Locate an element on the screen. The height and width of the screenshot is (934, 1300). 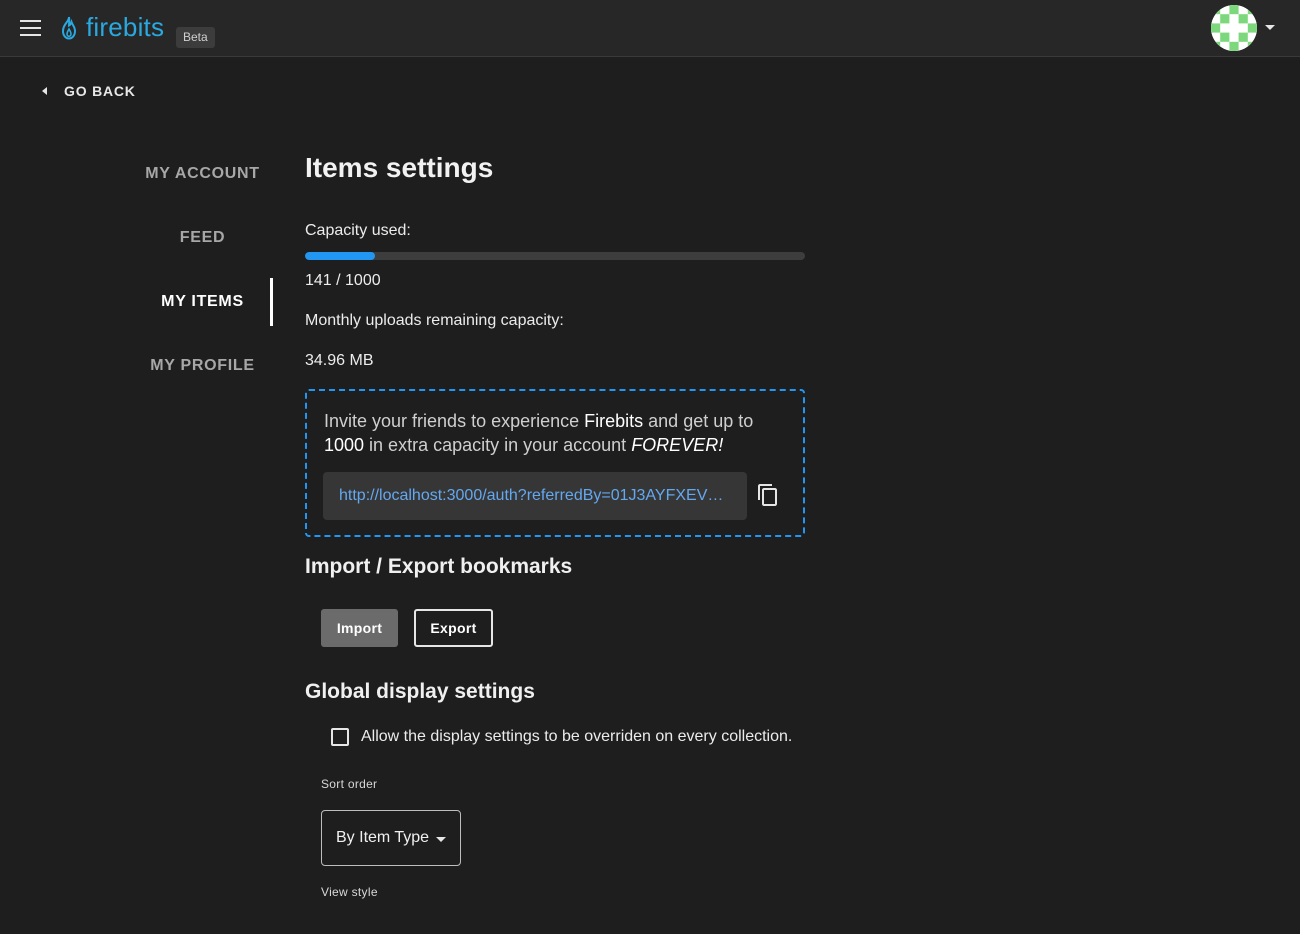
import-export-heading: Import / Export bookmarks is located at coordinates (439, 566).